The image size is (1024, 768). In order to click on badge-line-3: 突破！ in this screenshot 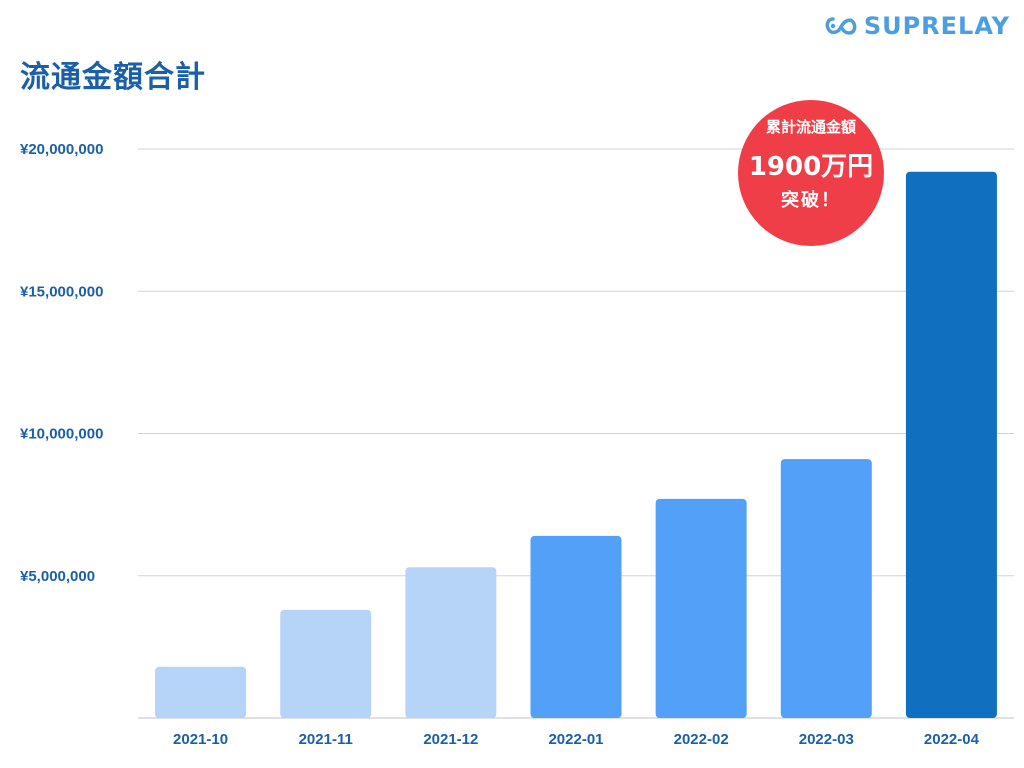, I will do `click(811, 200)`.